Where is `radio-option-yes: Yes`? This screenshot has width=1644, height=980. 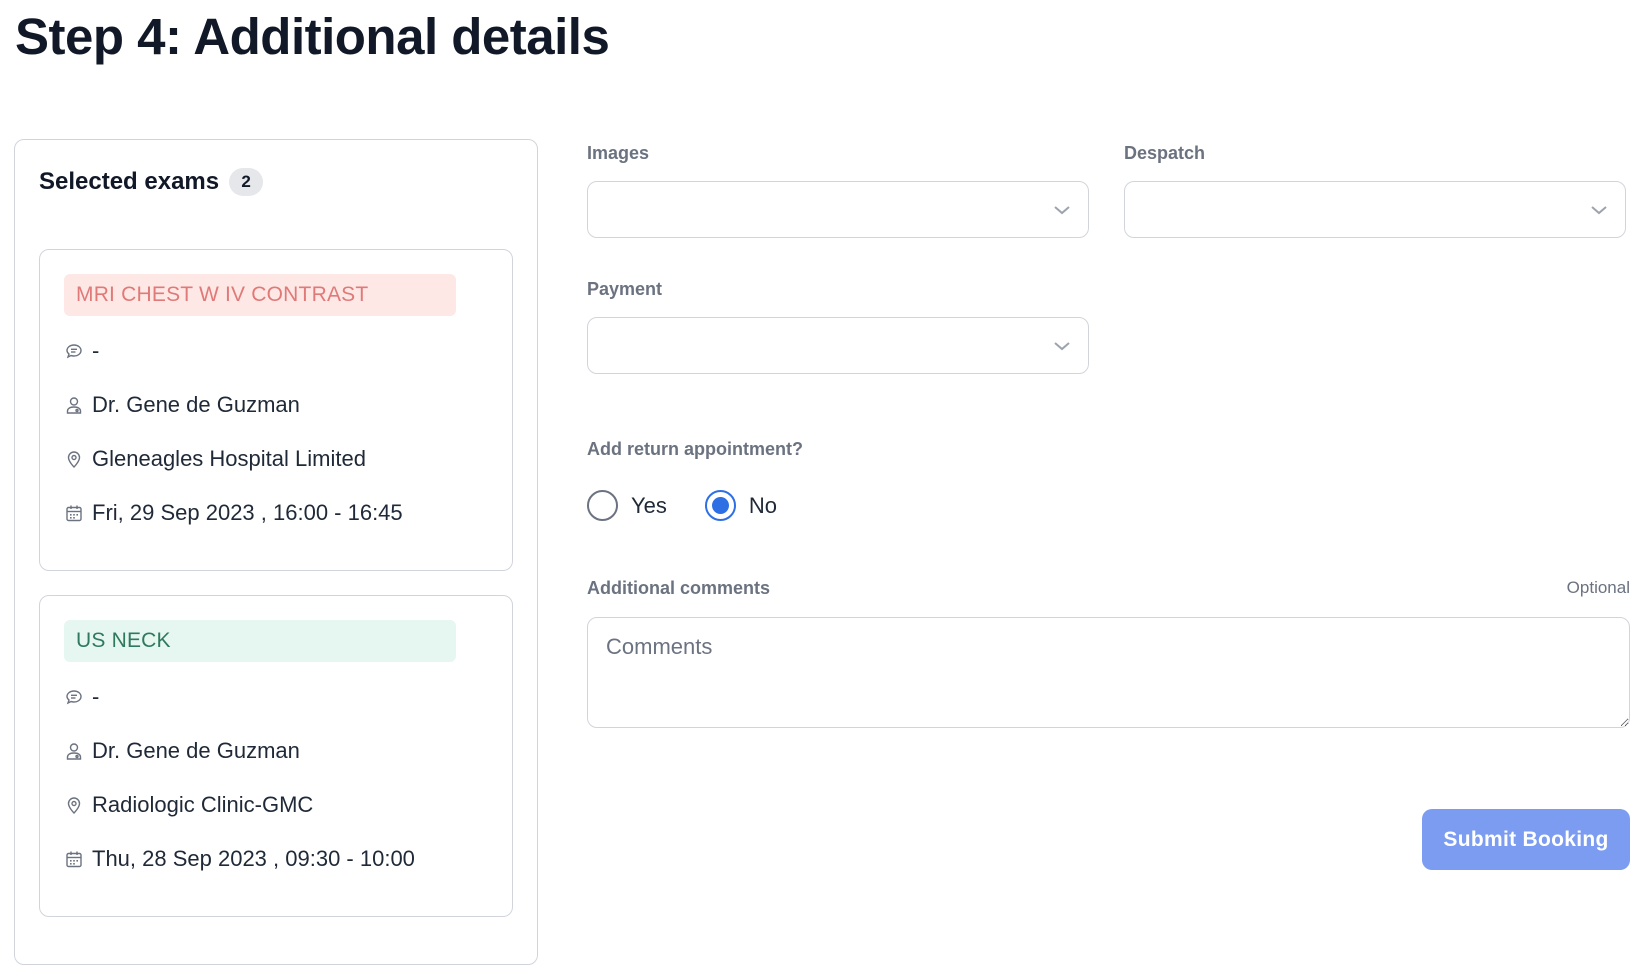 radio-option-yes: Yes is located at coordinates (627, 505).